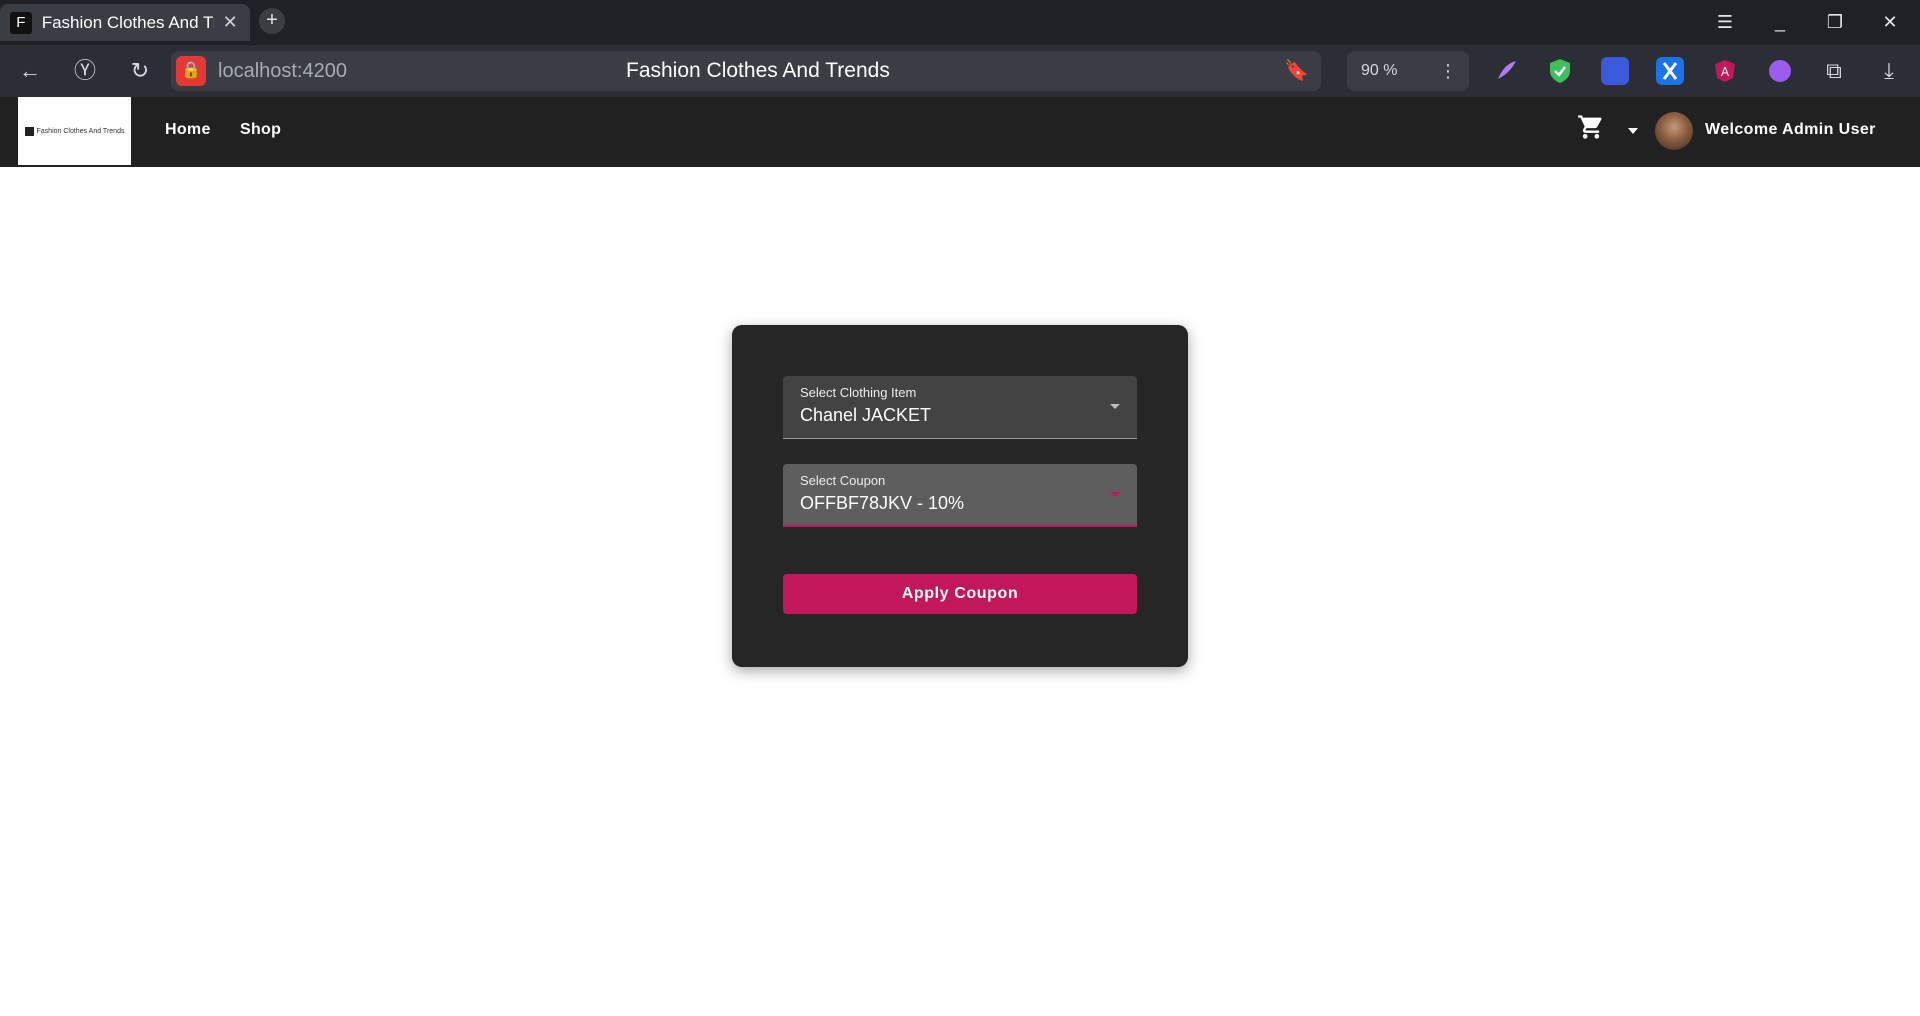  What do you see at coordinates (1615, 71) in the screenshot?
I see `vpn-extension-icon` at bounding box center [1615, 71].